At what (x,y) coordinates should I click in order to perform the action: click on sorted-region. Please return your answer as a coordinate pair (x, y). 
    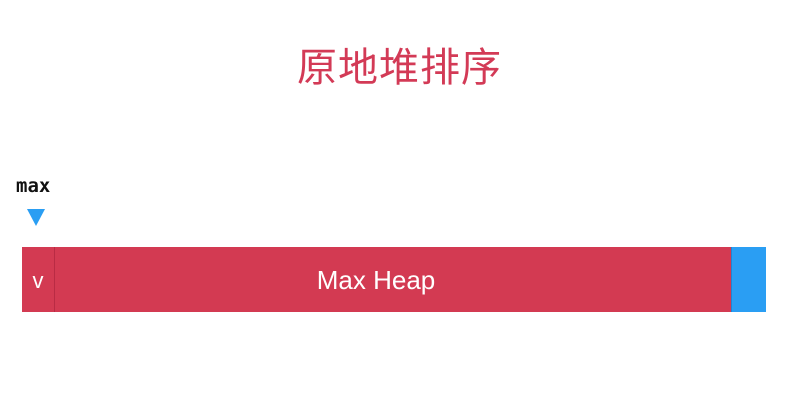
    Looking at the image, I should click on (748, 279).